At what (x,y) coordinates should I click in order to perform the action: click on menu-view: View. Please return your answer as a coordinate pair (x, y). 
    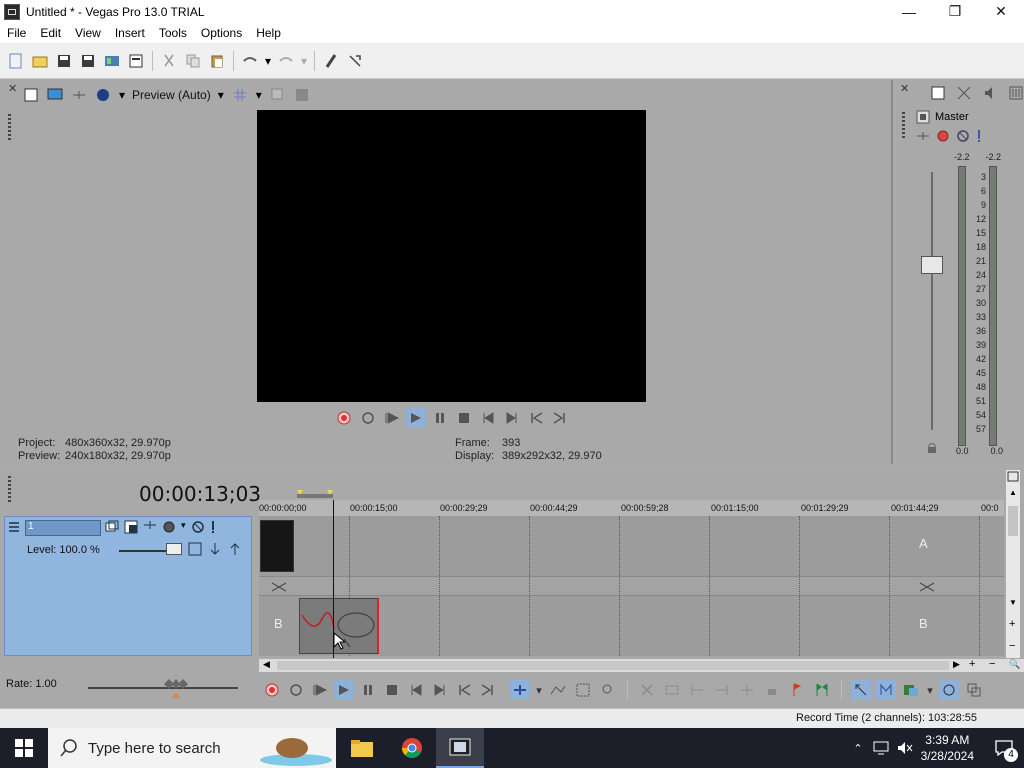
    Looking at the image, I should click on (88, 33).